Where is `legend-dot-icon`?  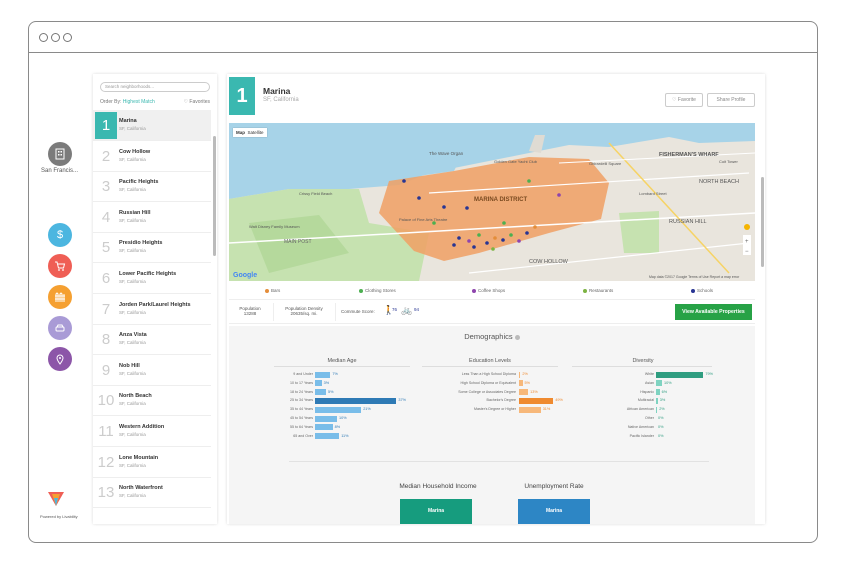
legend-dot-icon is located at coordinates (267, 290).